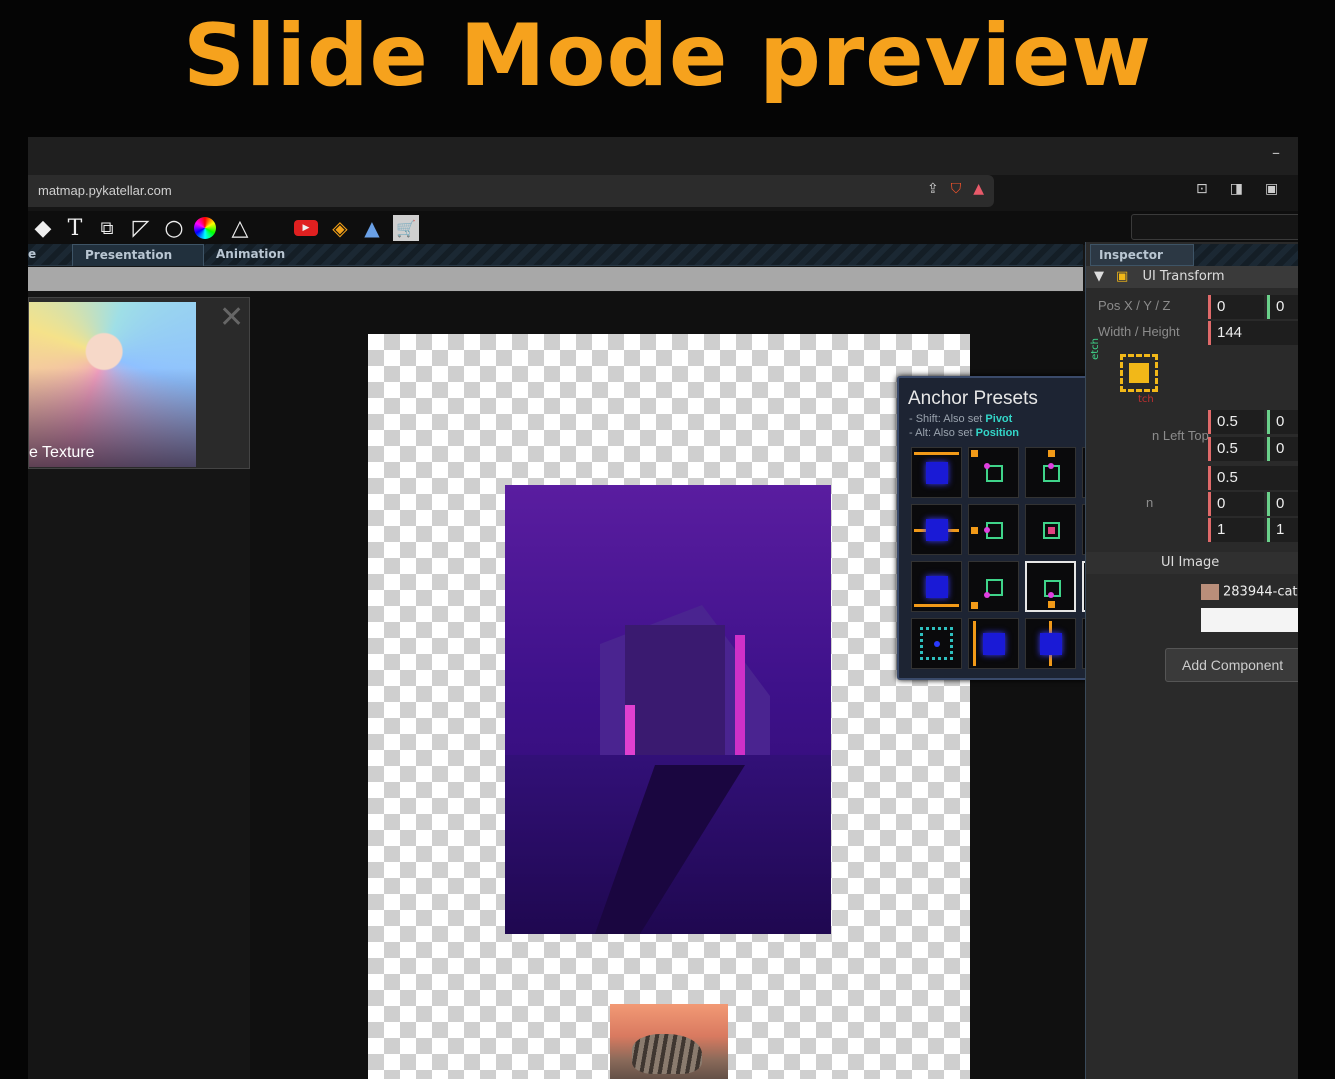  Describe the element at coordinates (372, 228) in the screenshot. I see `graduation-icon: ▲` at that location.